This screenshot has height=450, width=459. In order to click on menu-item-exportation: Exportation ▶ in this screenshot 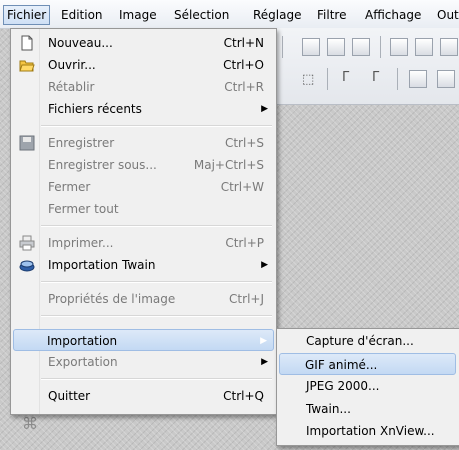, I will do `click(143, 362)`.